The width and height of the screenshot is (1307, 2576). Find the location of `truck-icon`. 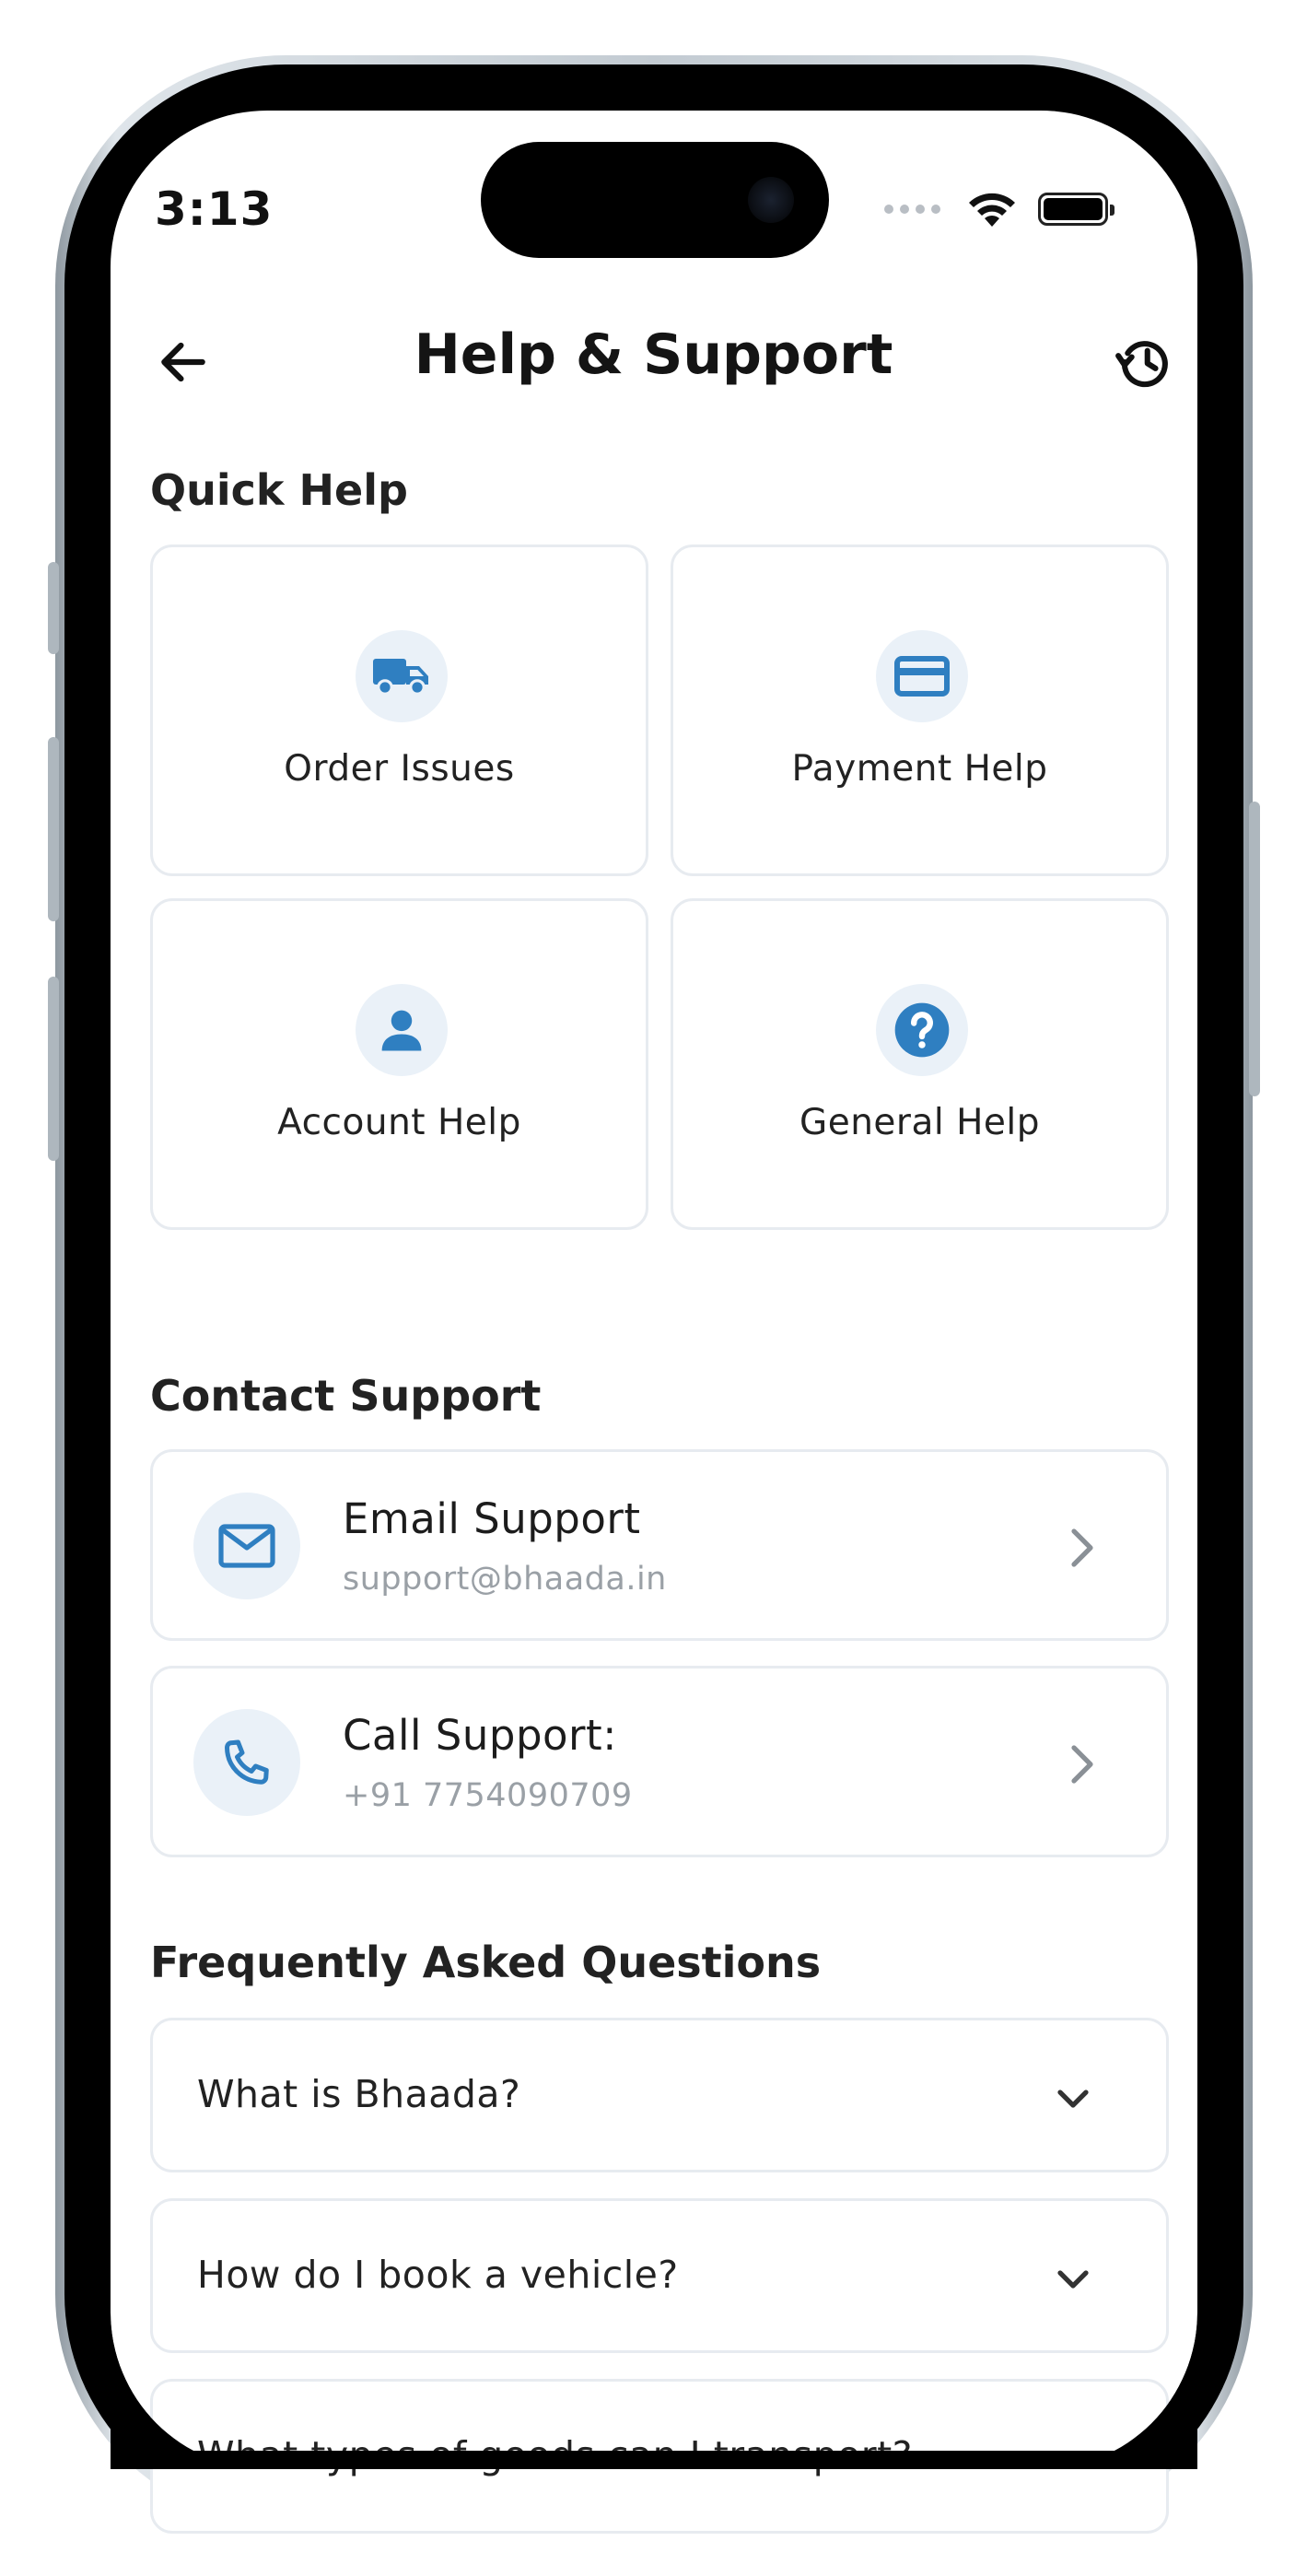

truck-icon is located at coordinates (401, 677).